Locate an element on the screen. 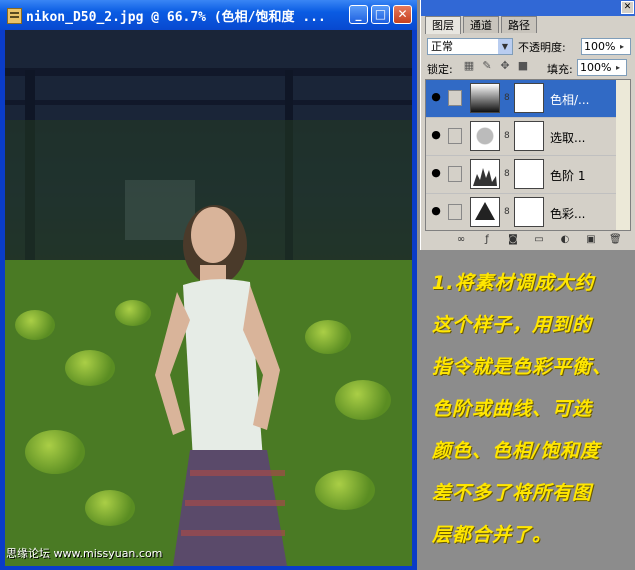 This screenshot has width=635, height=570. levels-histogram is located at coordinates (485, 177).